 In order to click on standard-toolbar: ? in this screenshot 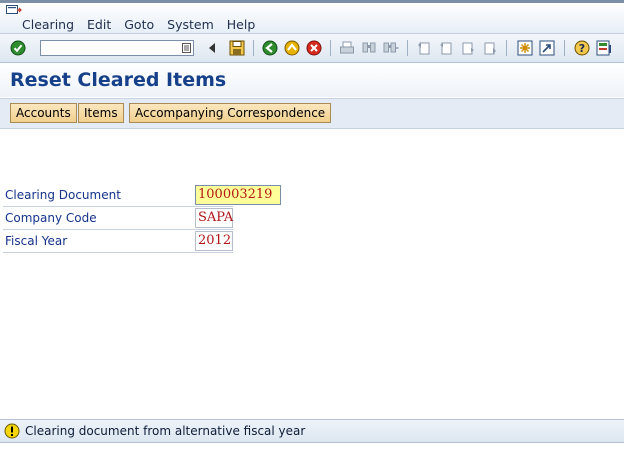, I will do `click(312, 48)`.